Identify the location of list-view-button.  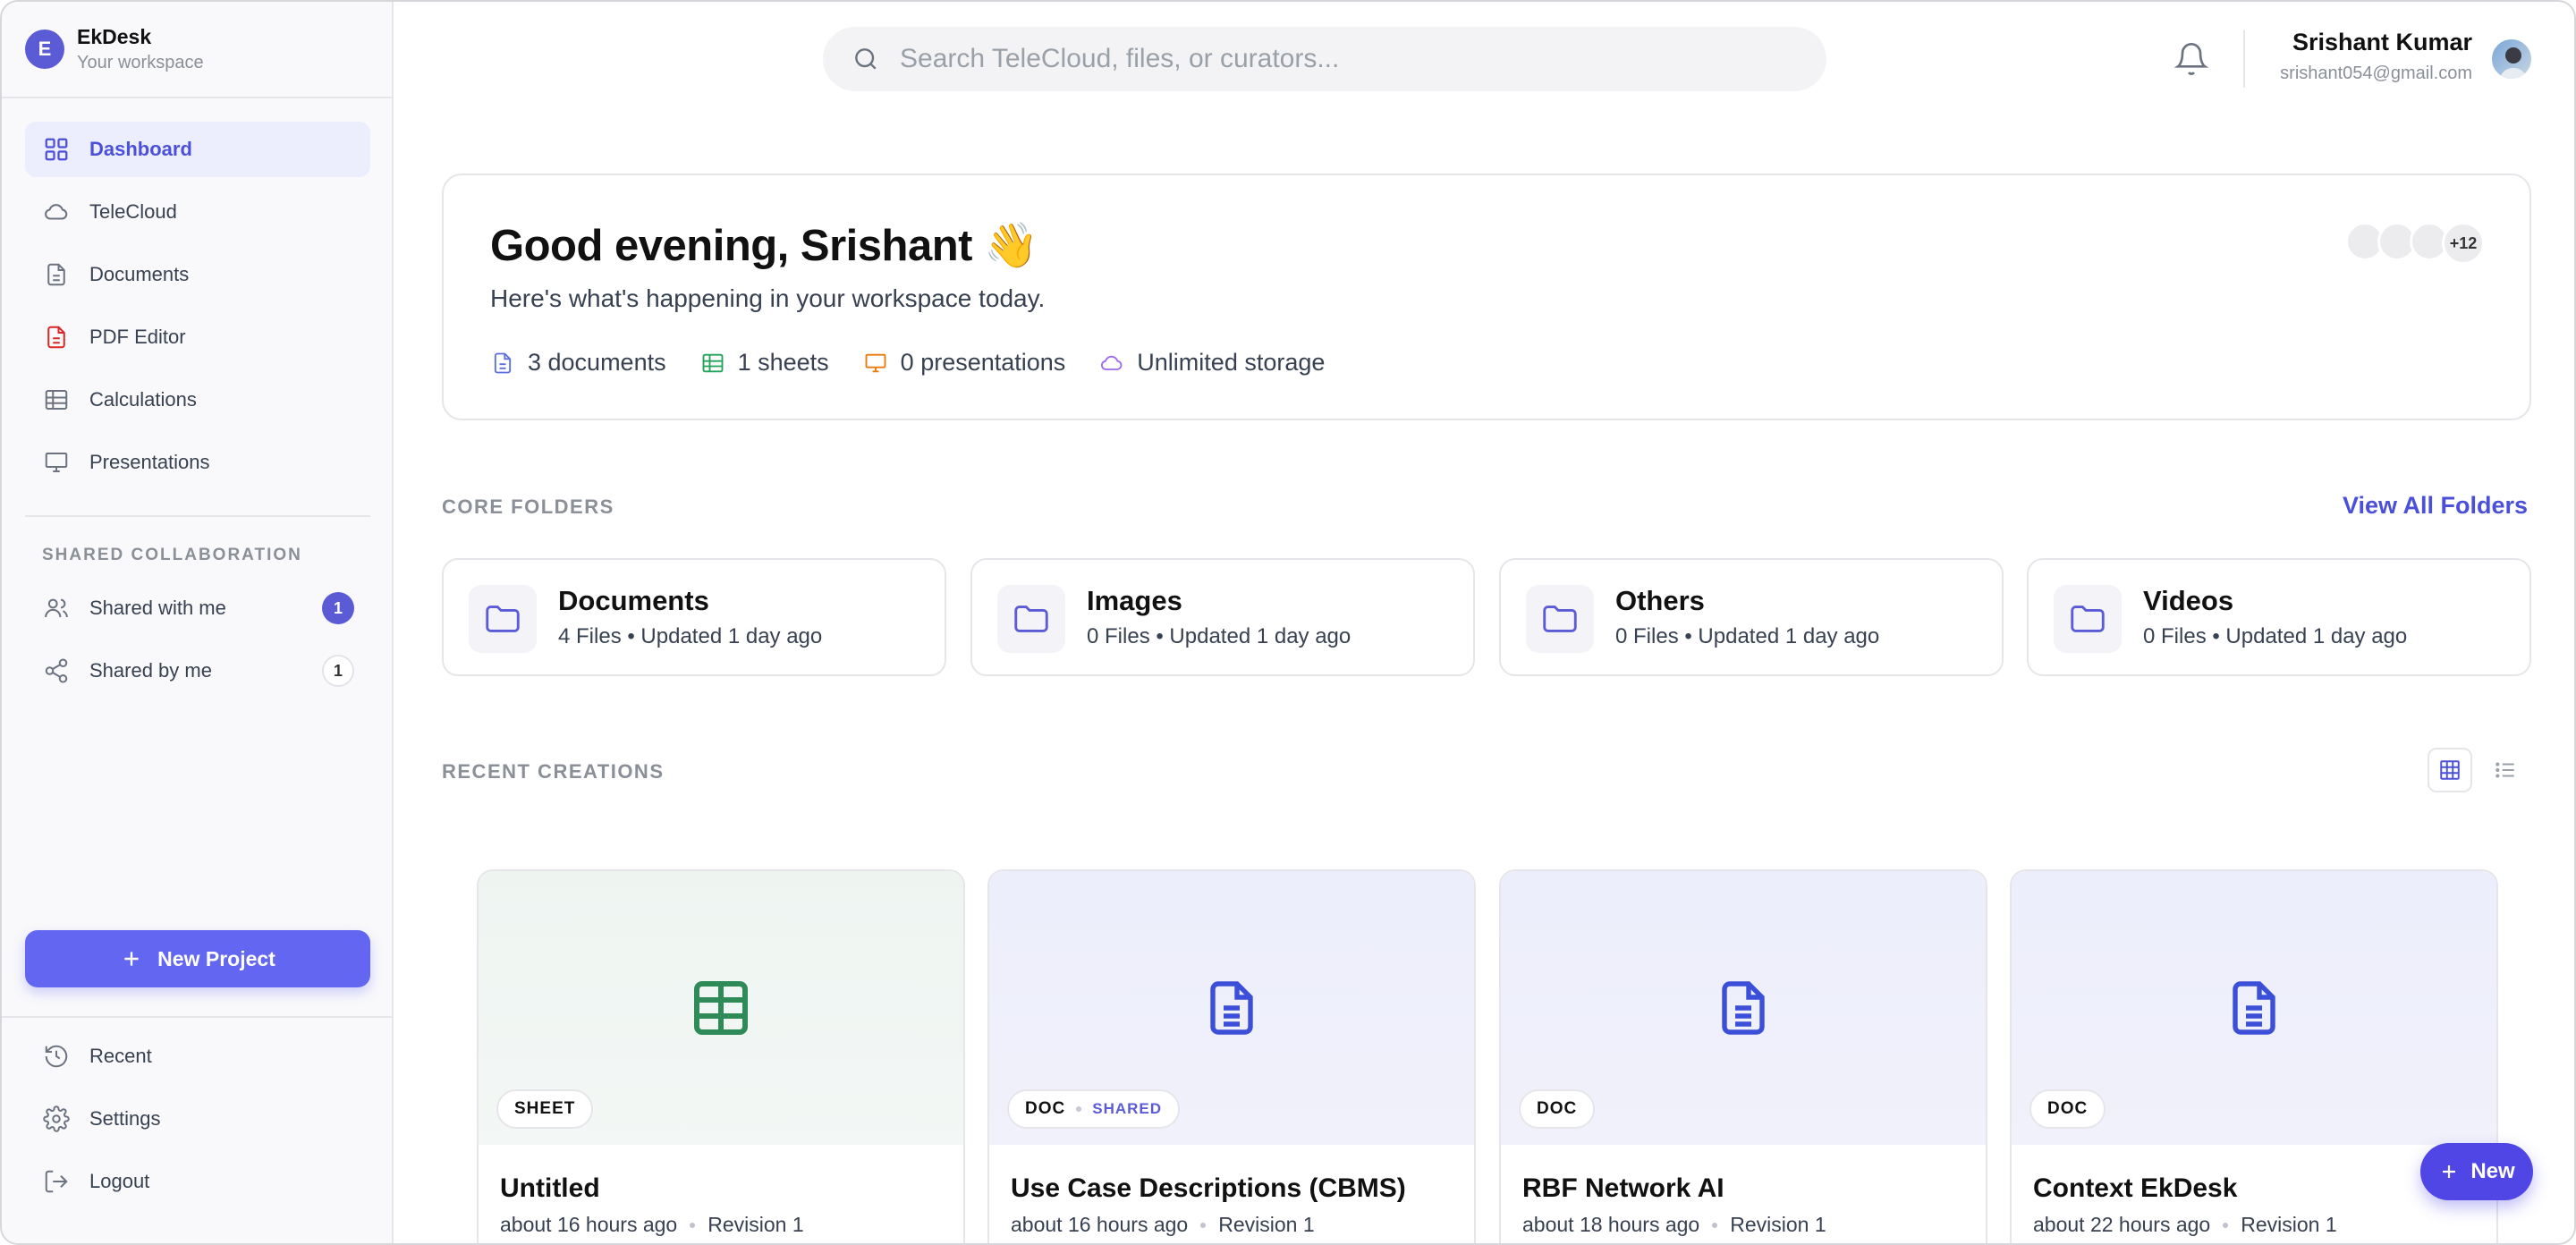
(2505, 770).